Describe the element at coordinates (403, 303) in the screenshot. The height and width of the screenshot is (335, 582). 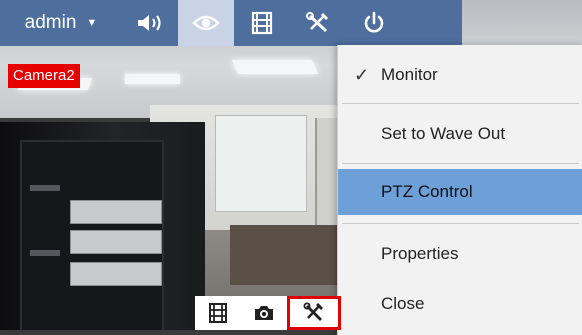
I see `menu-item-label: Close` at that location.